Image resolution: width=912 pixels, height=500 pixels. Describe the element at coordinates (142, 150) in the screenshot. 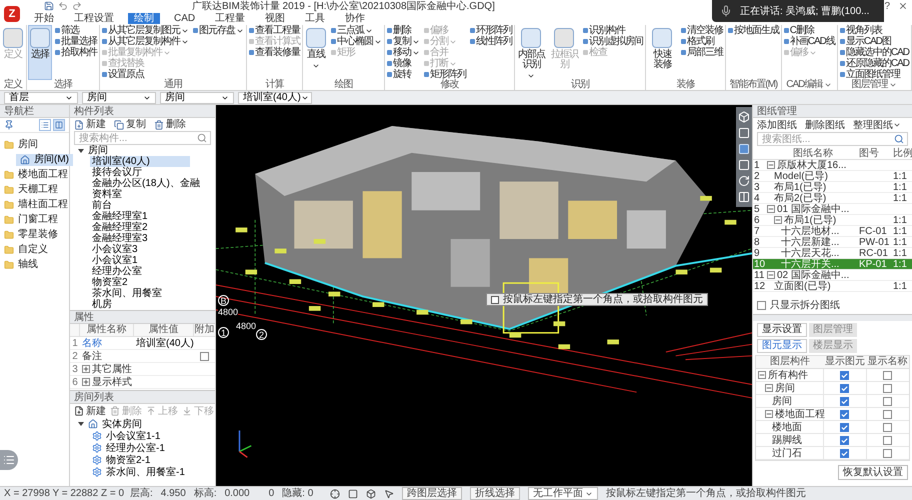

I see `tree-item: 房间` at that location.